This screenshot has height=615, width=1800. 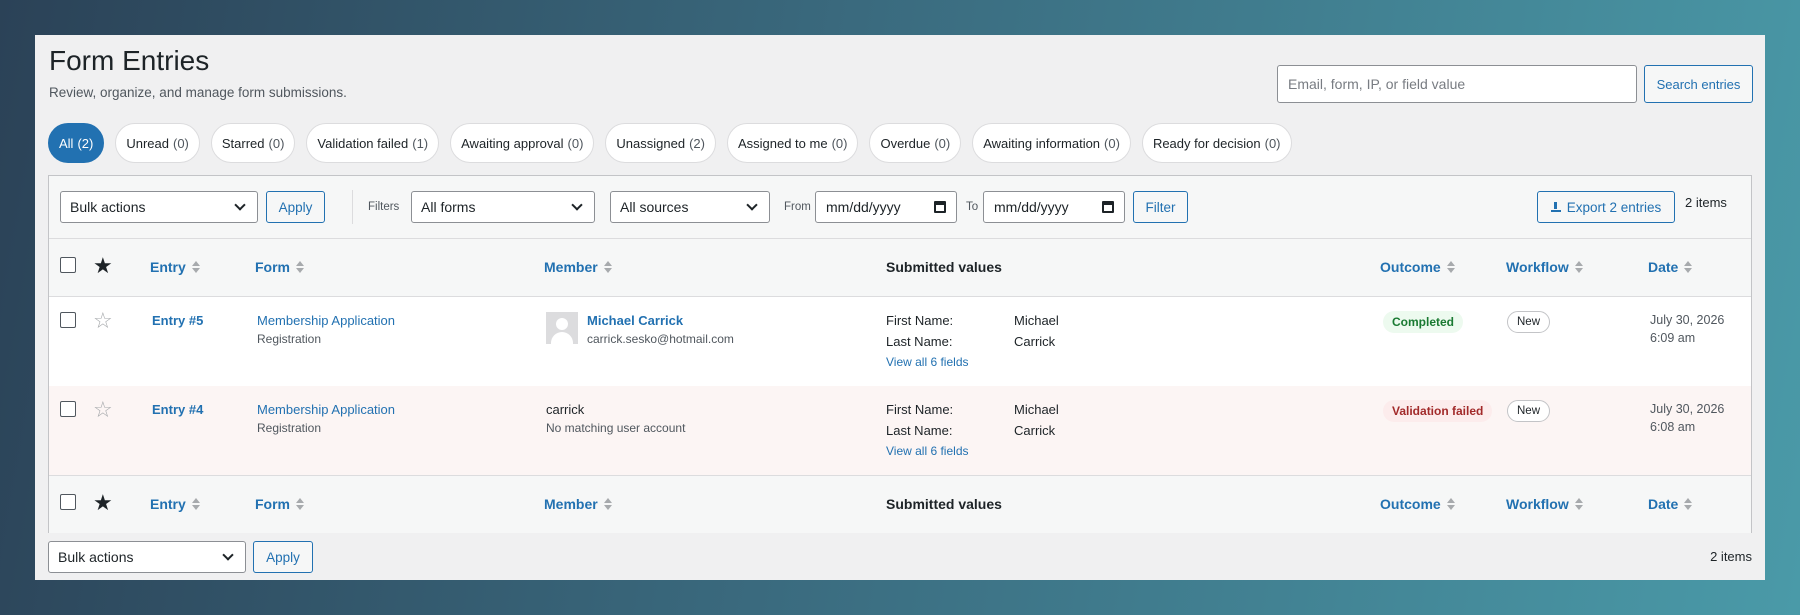 What do you see at coordinates (159, 207) in the screenshot?
I see `bulk-actions-select: Bulk actions` at bounding box center [159, 207].